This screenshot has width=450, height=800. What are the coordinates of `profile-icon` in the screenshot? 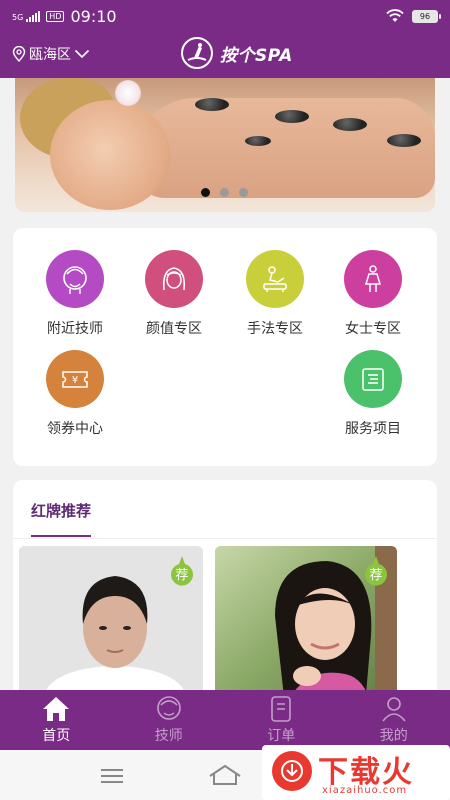 It's located at (394, 709).